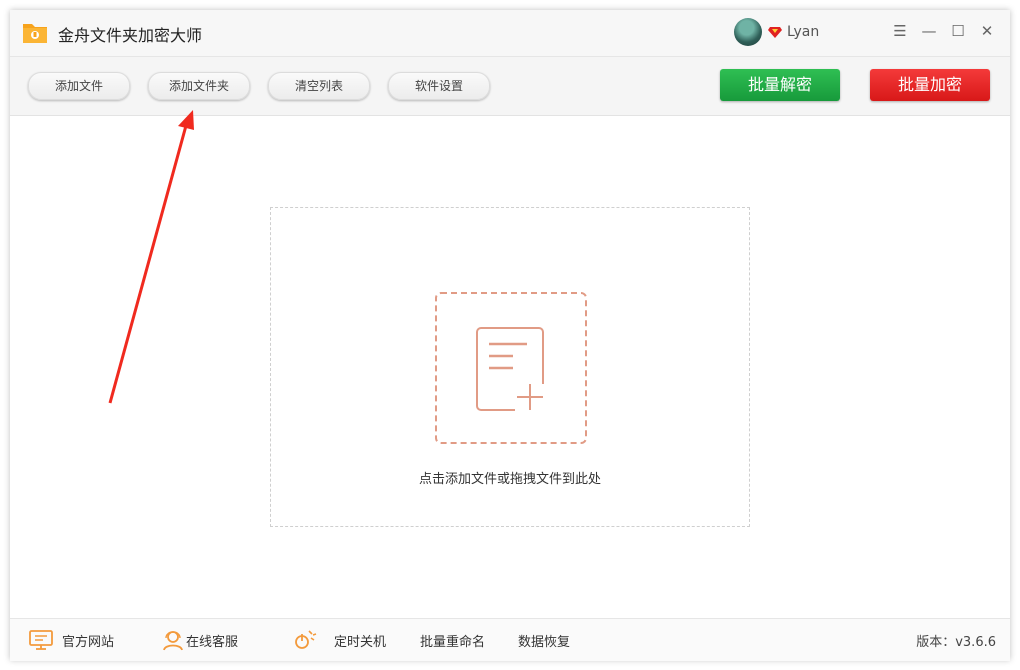 Image resolution: width=1020 pixels, height=670 pixels. Describe the element at coordinates (319, 86) in the screenshot. I see `clear-list-button: 清空列表` at that location.